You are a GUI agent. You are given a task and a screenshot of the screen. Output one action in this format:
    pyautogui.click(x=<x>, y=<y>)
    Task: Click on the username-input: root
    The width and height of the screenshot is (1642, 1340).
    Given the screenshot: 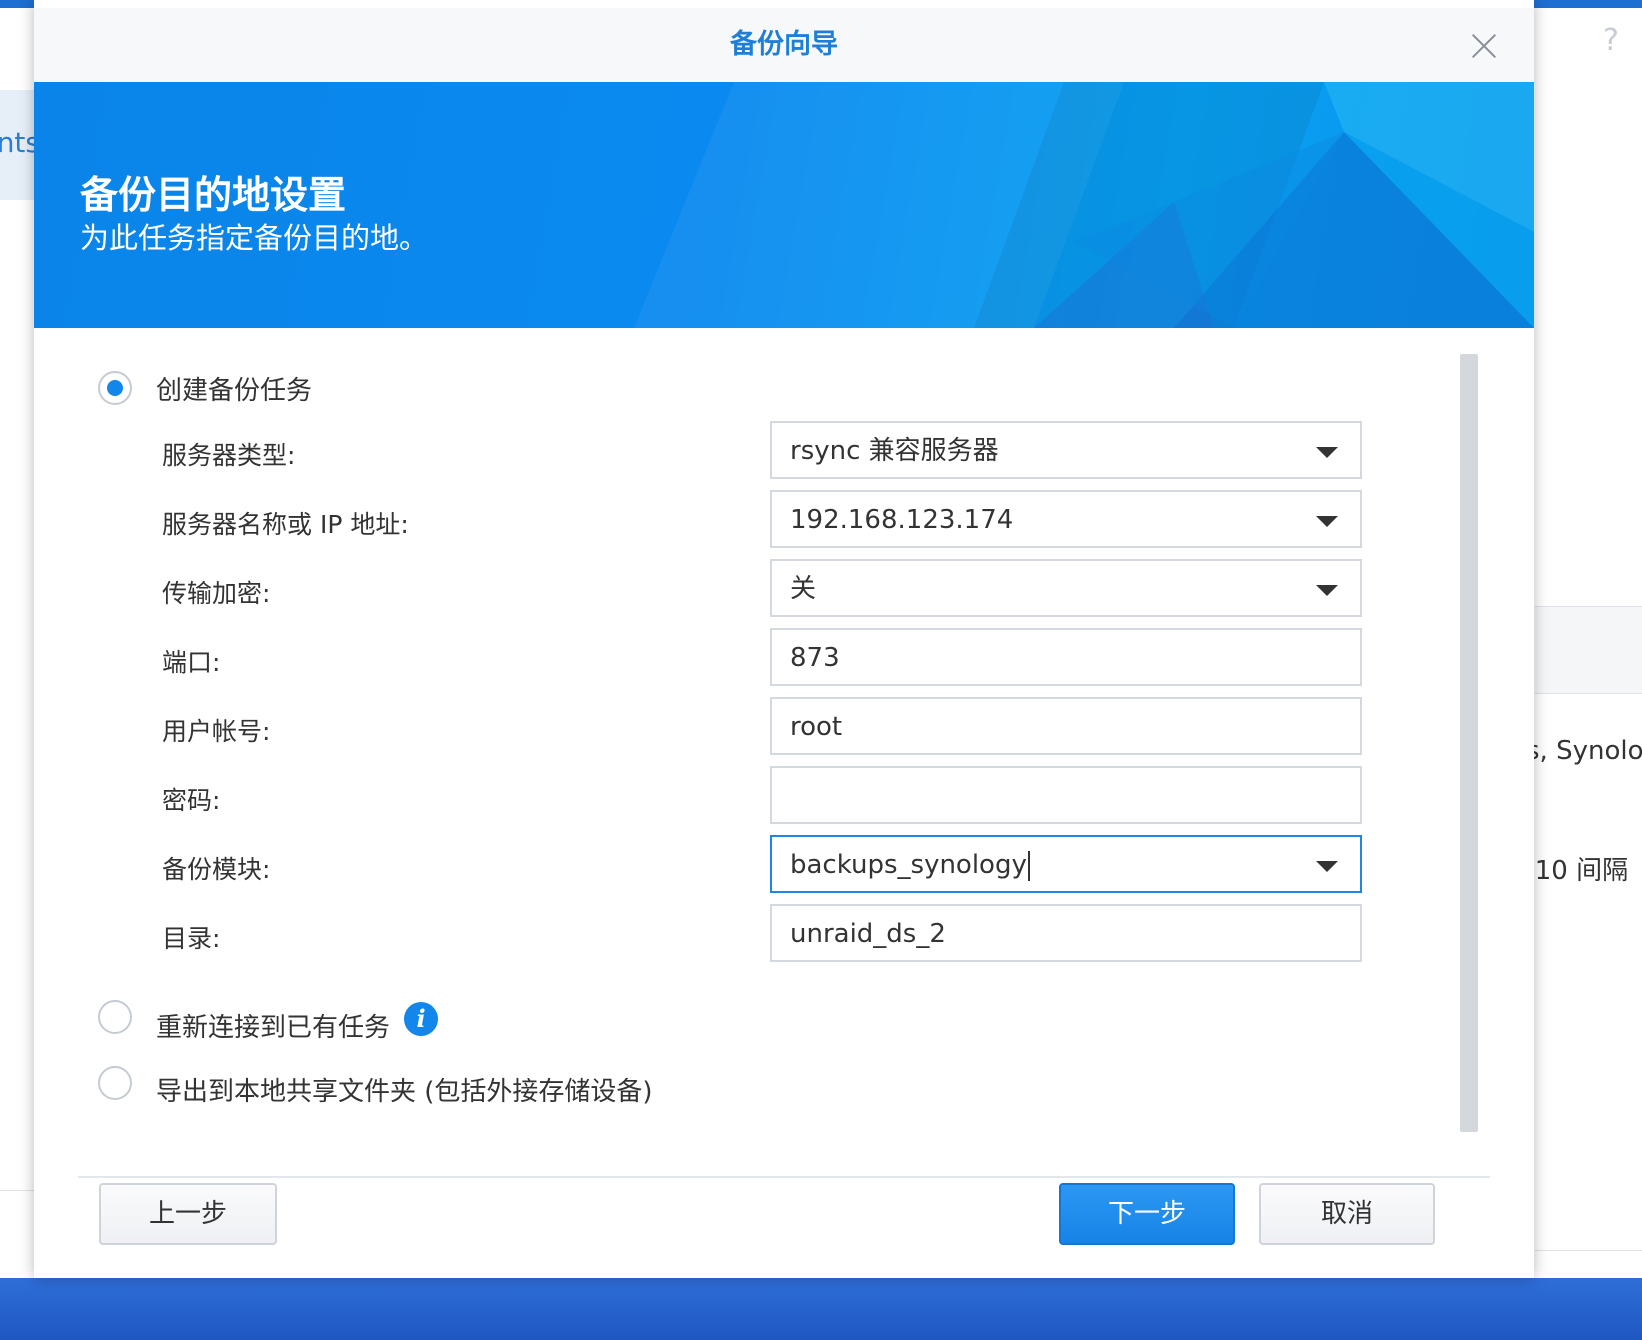 What is the action you would take?
    pyautogui.click(x=1066, y=726)
    